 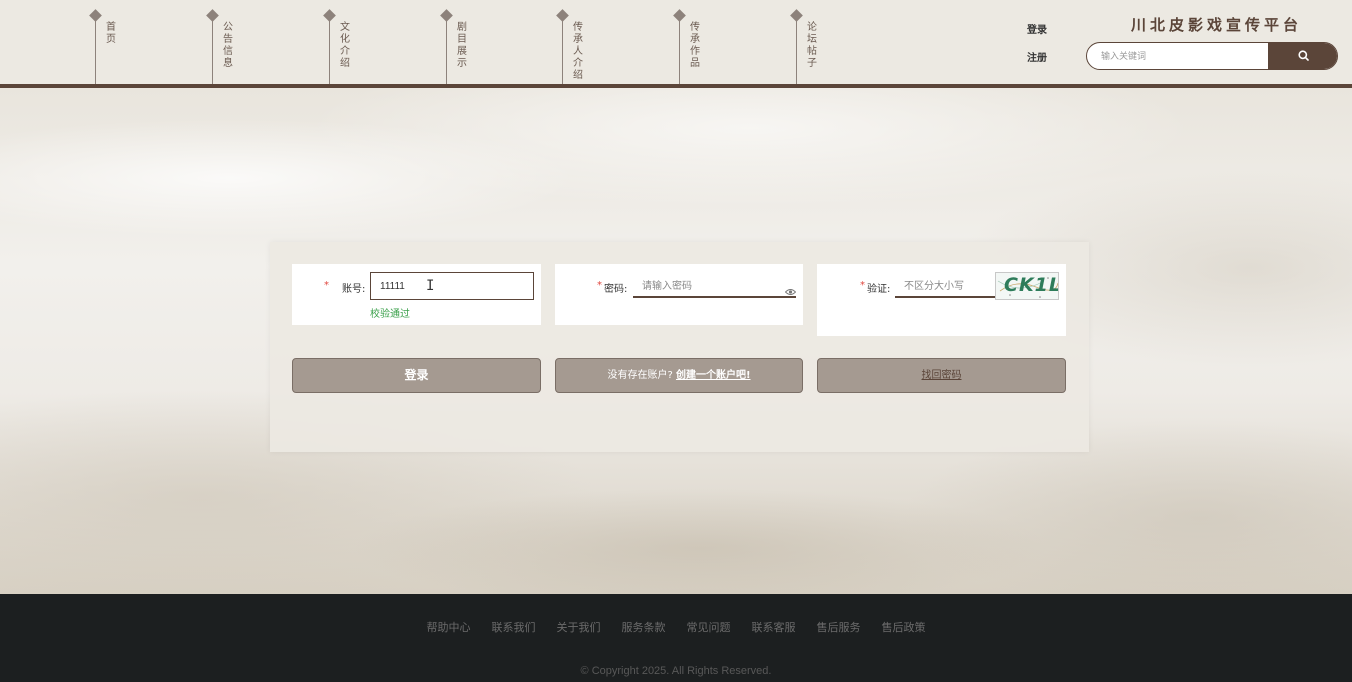 I want to click on nav-label: 传承人介绍, so click(x=578, y=51).